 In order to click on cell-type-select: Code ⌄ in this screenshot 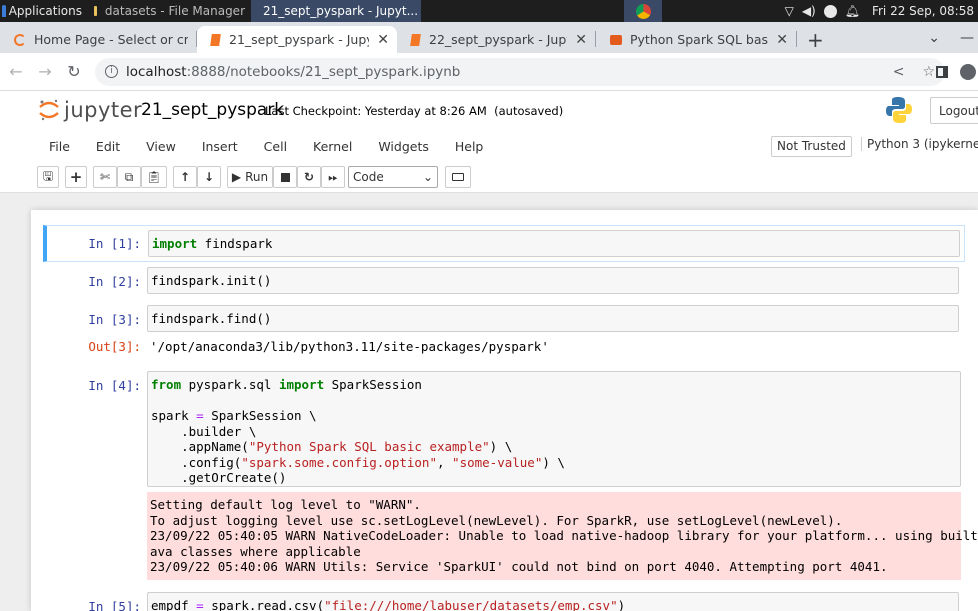, I will do `click(393, 177)`.